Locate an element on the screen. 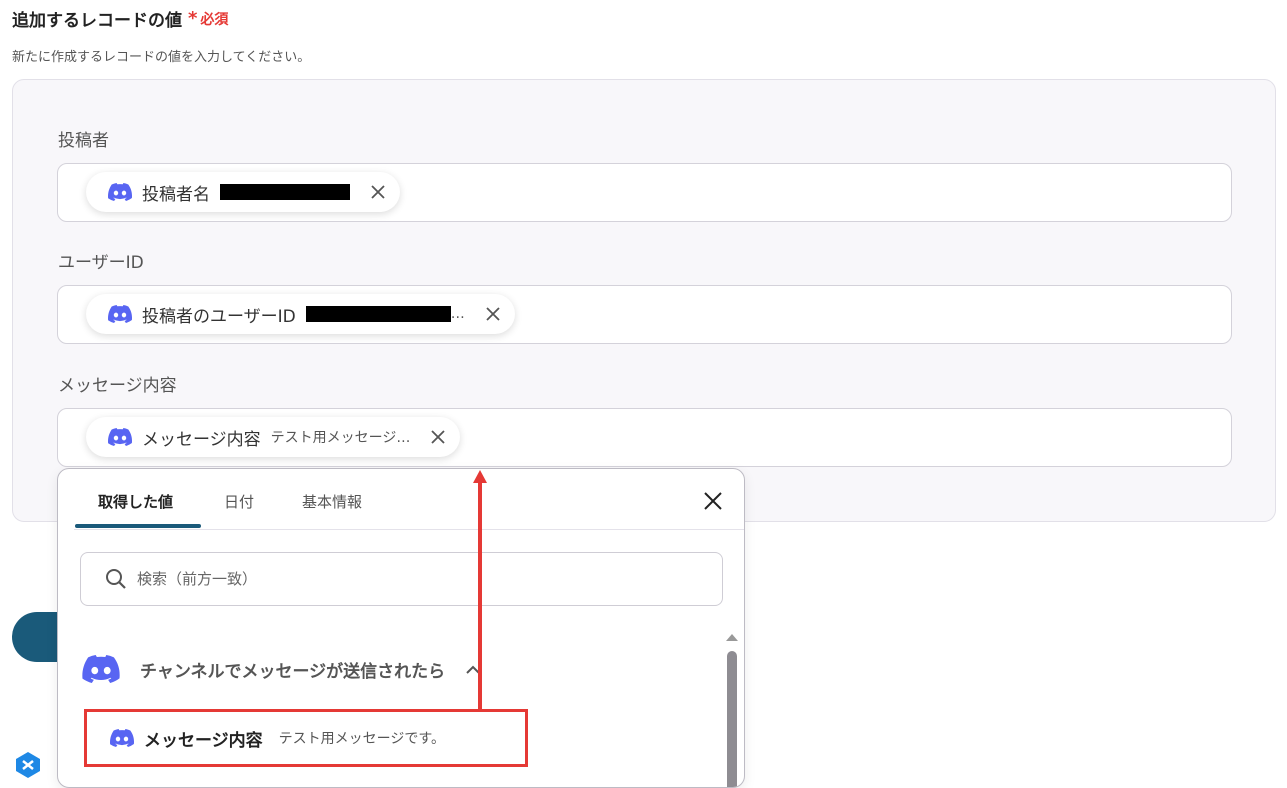 The width and height of the screenshot is (1287, 788). scrollbar-thumb is located at coordinates (732, 719).